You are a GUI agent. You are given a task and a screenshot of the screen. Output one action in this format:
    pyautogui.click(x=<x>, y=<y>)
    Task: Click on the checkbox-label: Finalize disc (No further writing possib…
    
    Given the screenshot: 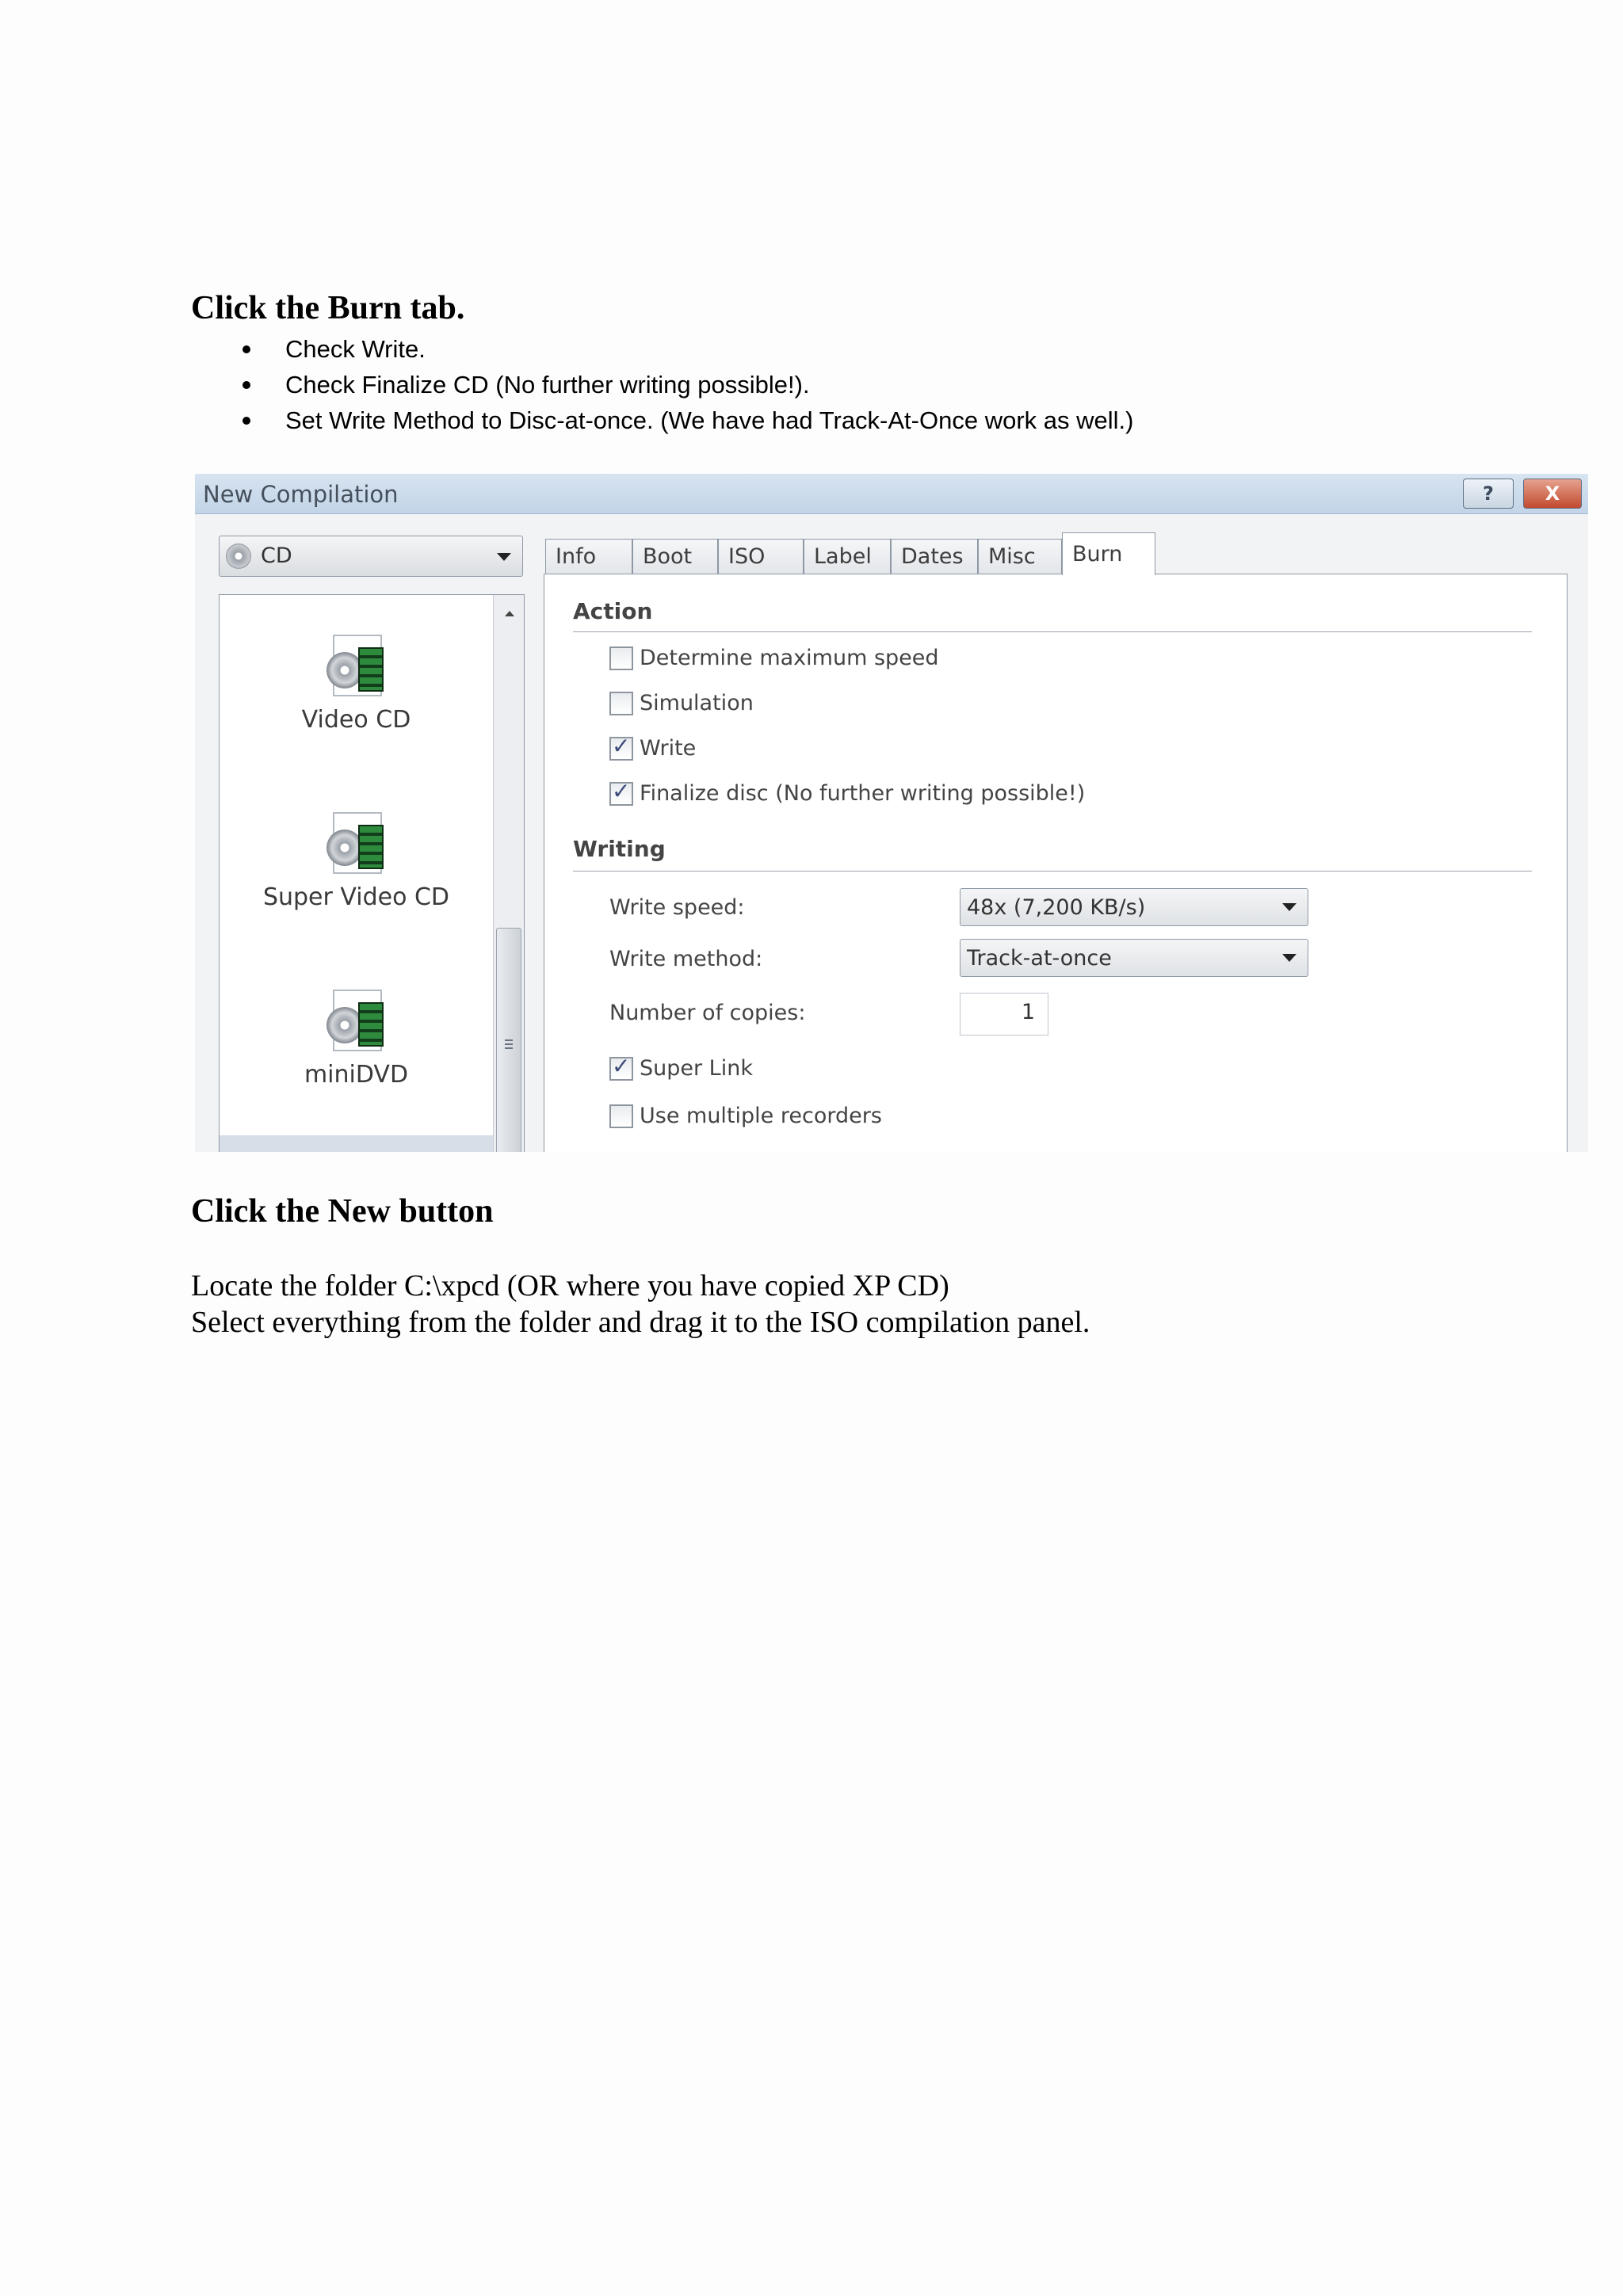 What is the action you would take?
    pyautogui.click(x=863, y=793)
    